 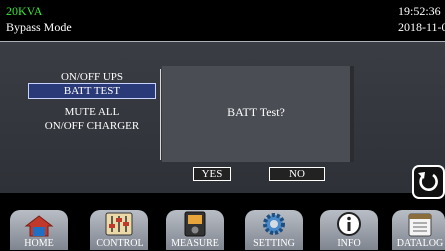 I want to click on tab-label-control: CONTROL, so click(x=120, y=243).